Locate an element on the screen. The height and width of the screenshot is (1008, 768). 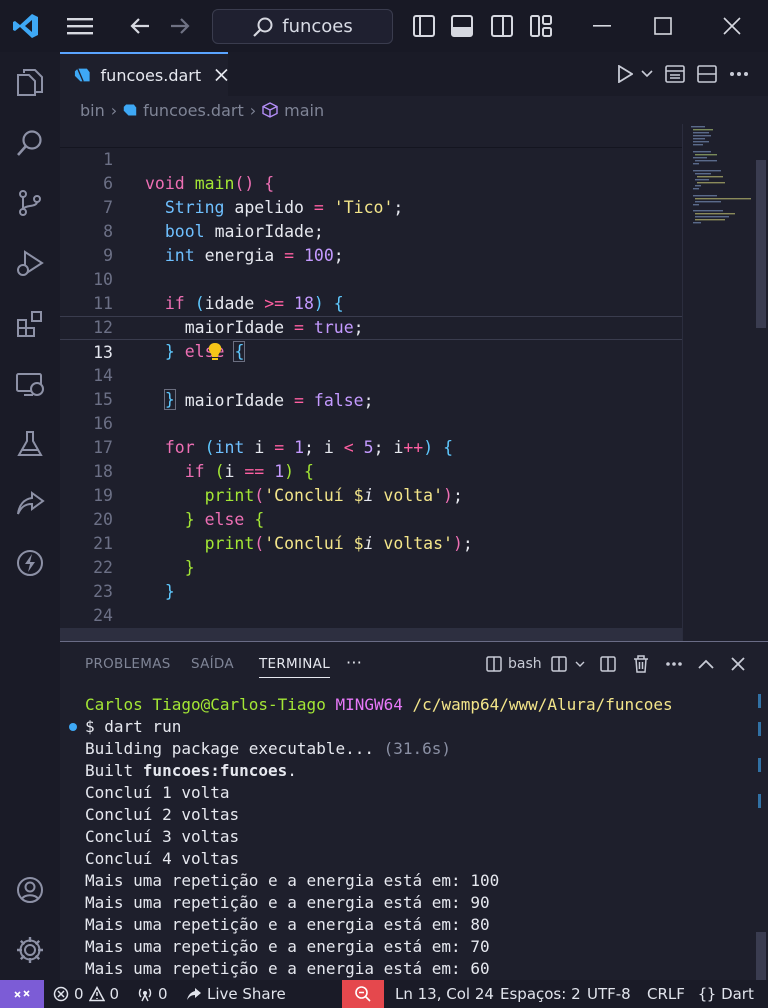
toggle-secondary-sidebar-icon is located at coordinates (502, 26).